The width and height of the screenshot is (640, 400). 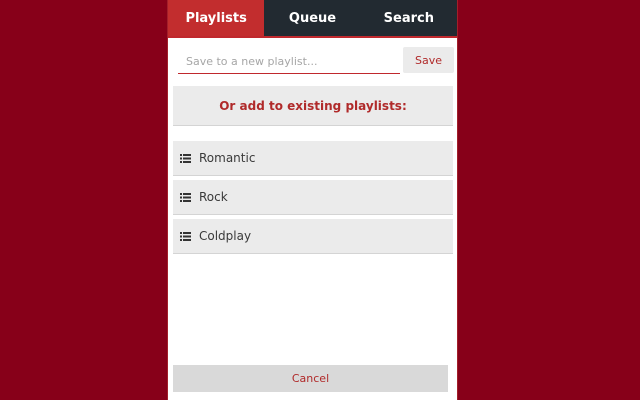 I want to click on tab-queue: Queue, so click(x=312, y=18).